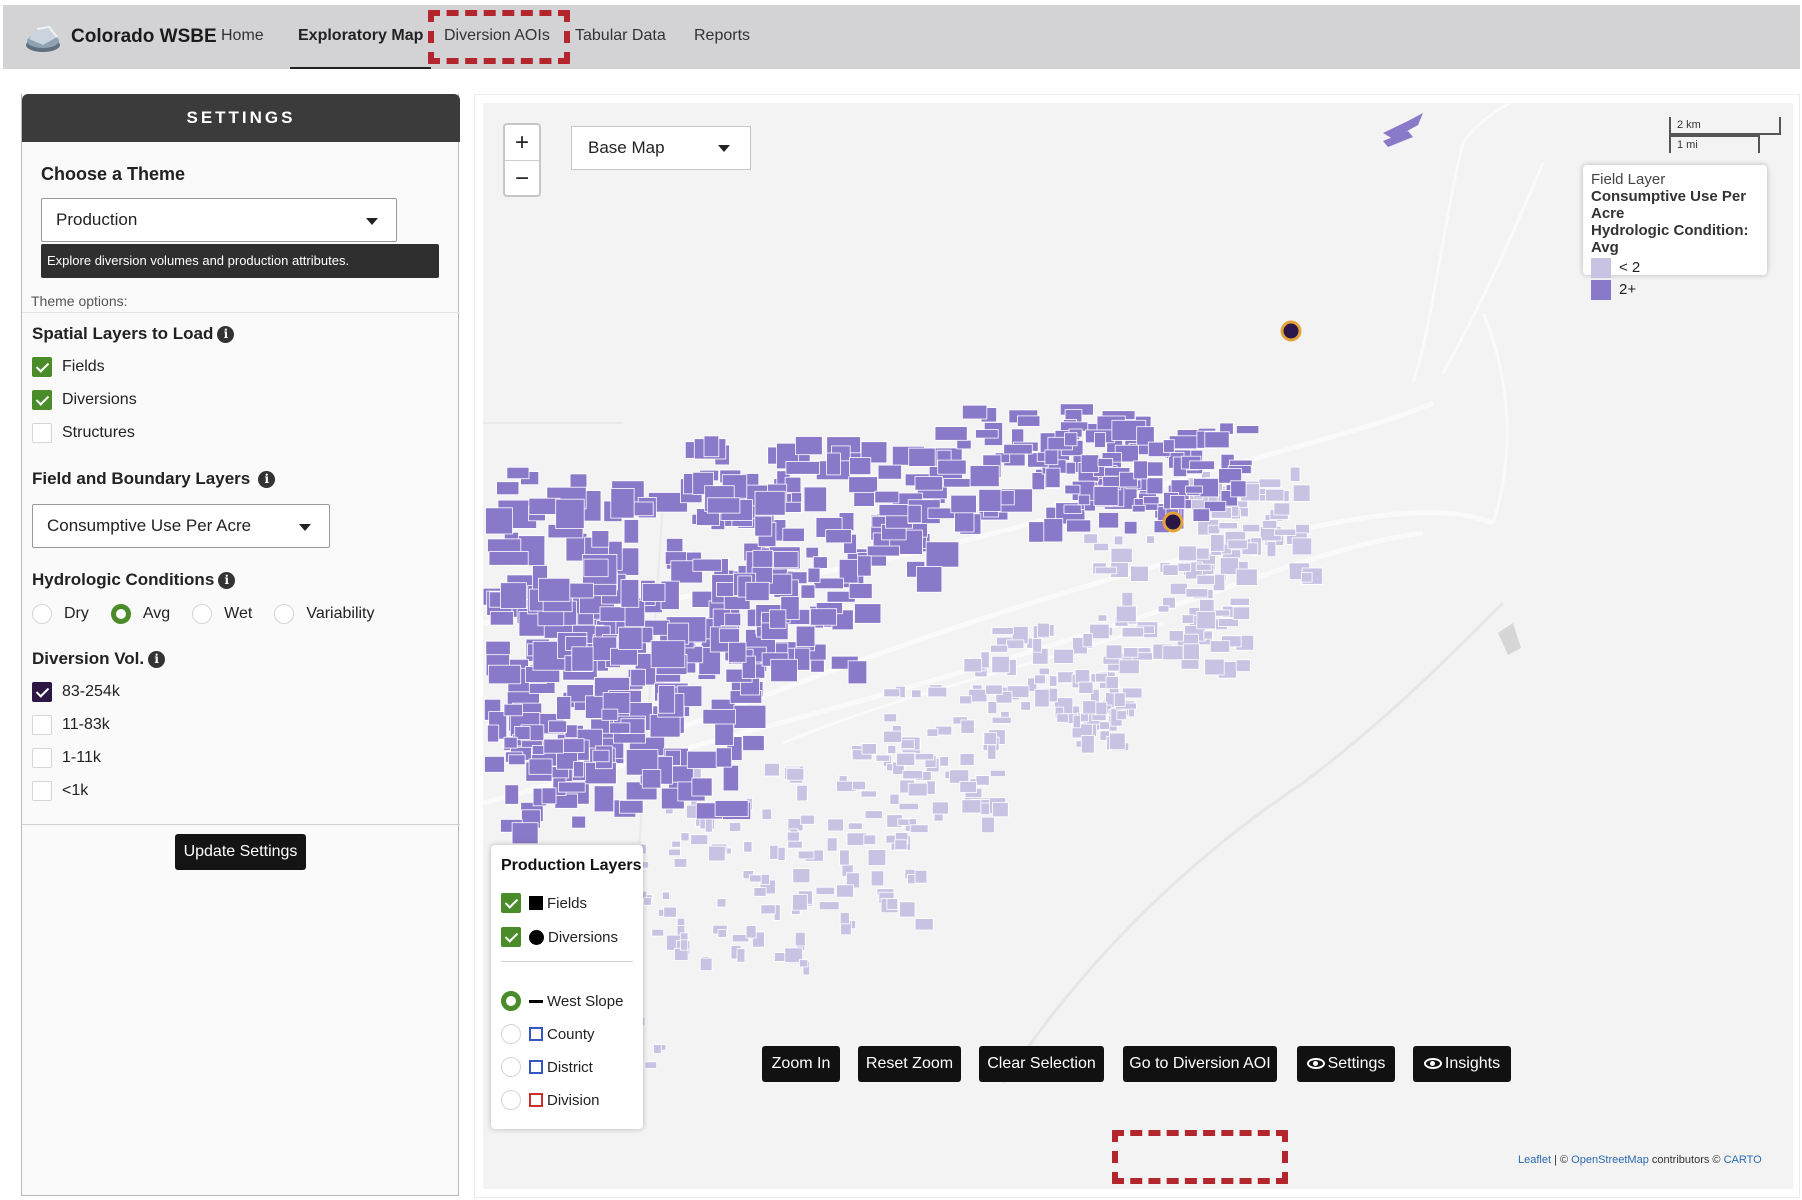 This screenshot has width=1802, height=1200. I want to click on prod-layer-diversions: Diversions, so click(559, 937).